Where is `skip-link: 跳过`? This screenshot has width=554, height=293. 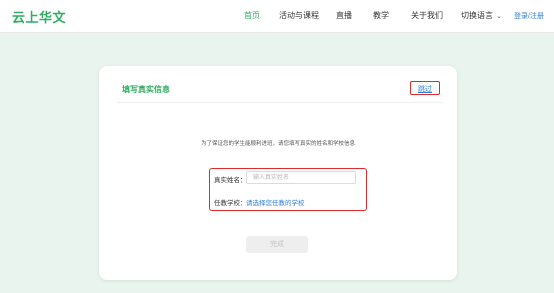
skip-link: 跳过 is located at coordinates (425, 89).